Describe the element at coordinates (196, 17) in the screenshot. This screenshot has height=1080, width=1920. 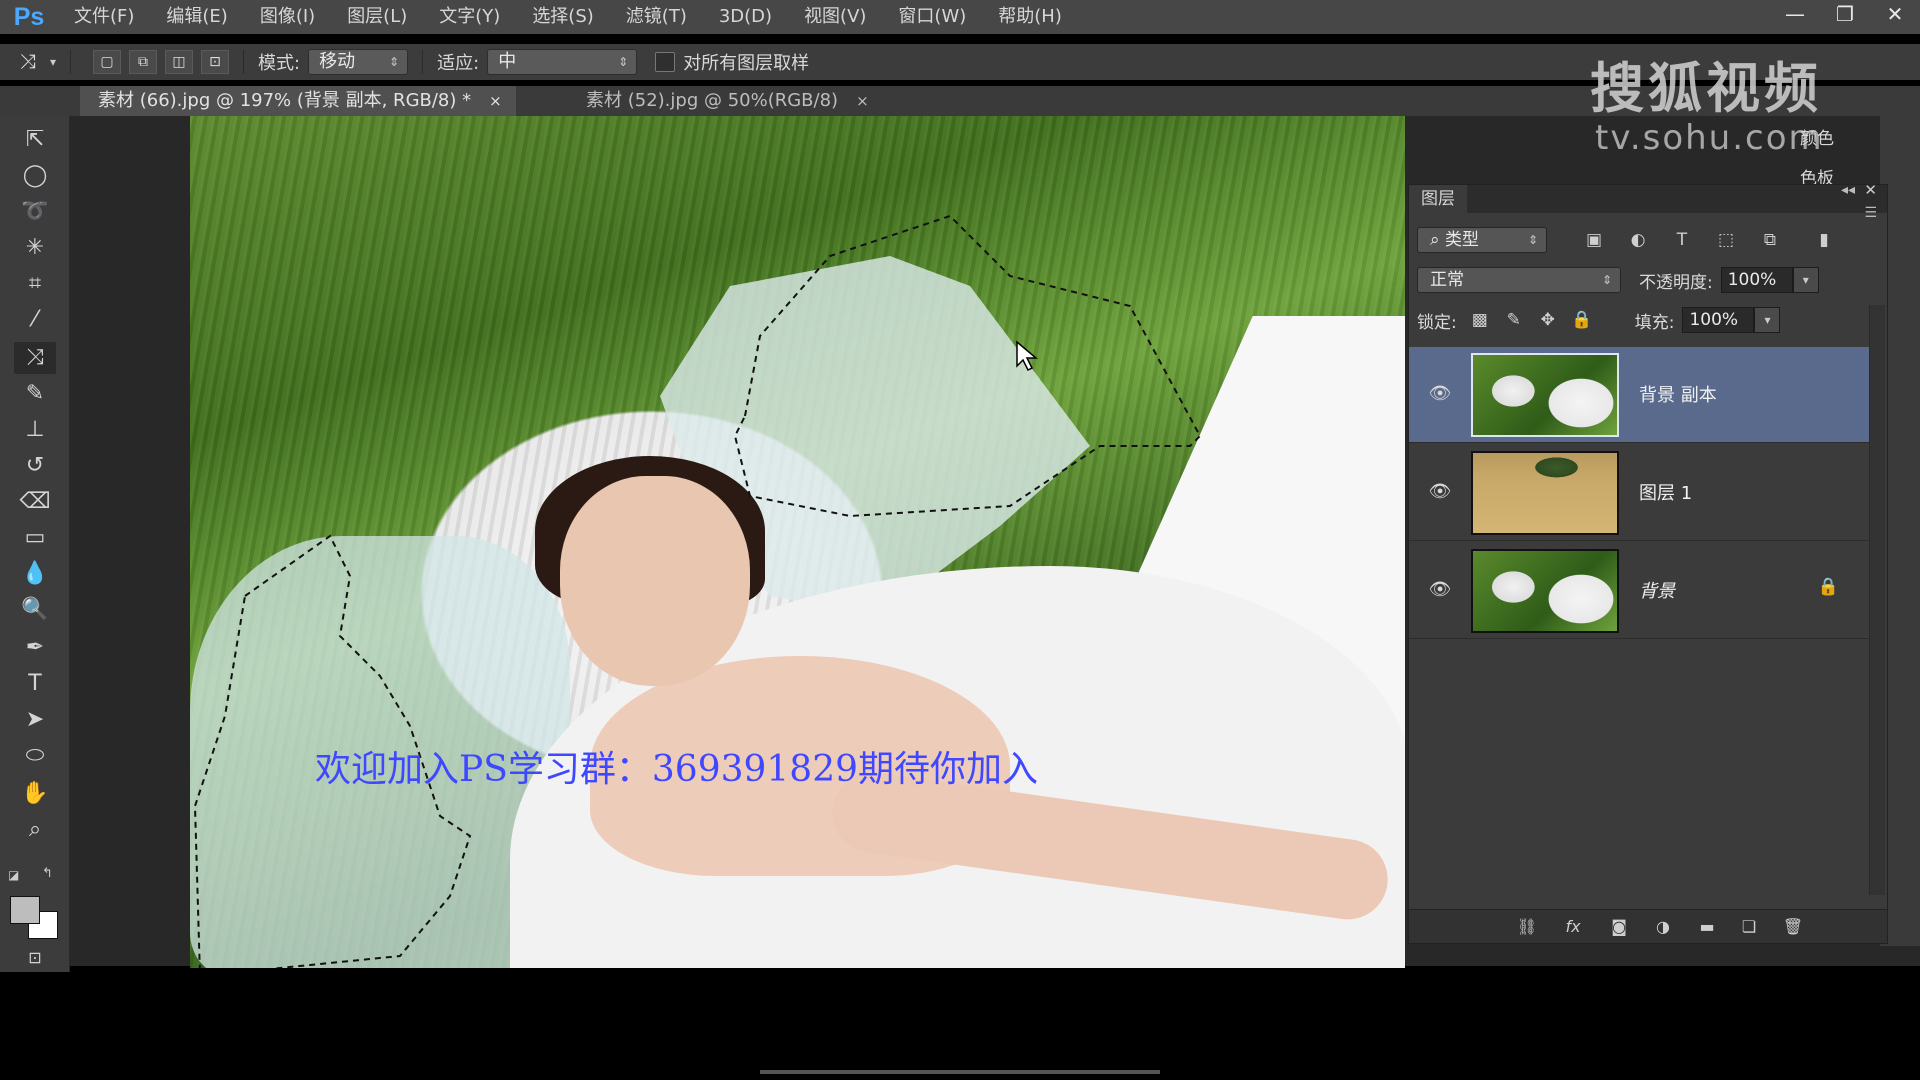
I see `menu-edit: 编辑(E)` at that location.